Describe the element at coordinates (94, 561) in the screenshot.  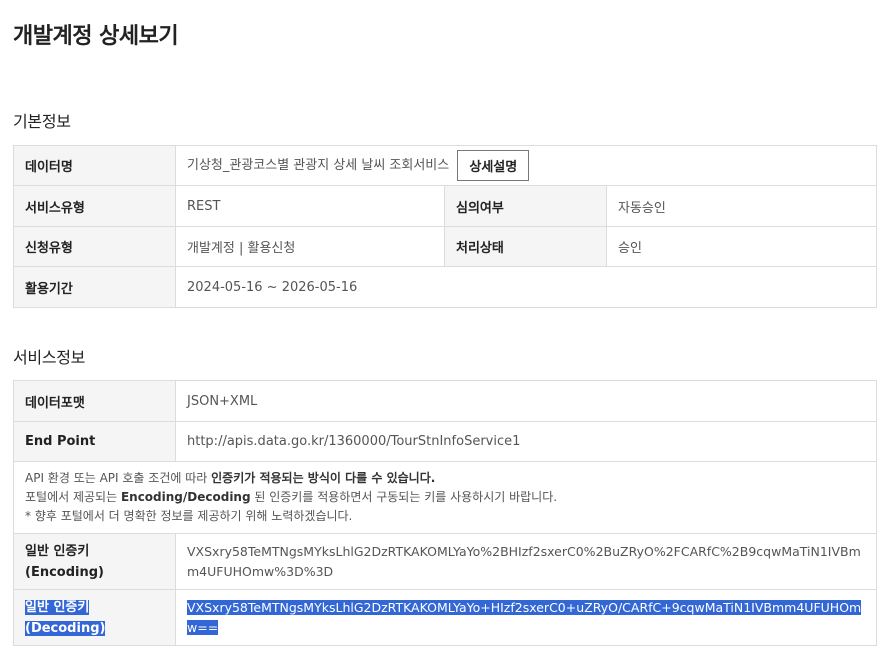
I see `encoding-key-label: 일반 인증키 (Encoding)` at that location.